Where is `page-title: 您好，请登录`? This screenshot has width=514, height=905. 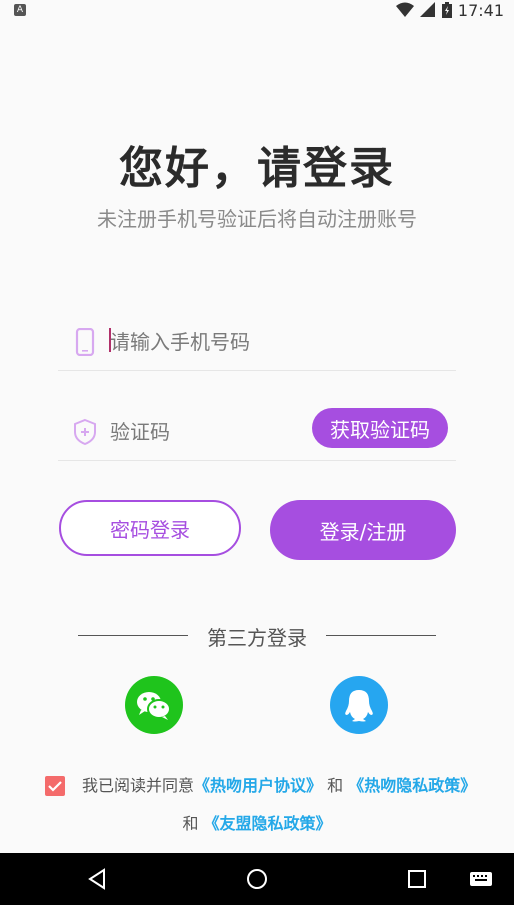
page-title: 您好，请登录 is located at coordinates (257, 168).